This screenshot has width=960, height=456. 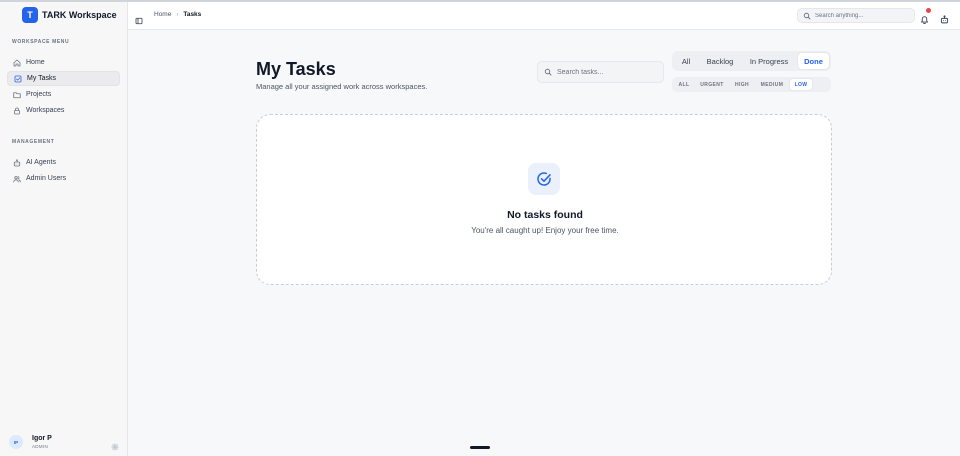 I want to click on sidebar-item-label: AI Agents, so click(x=41, y=162).